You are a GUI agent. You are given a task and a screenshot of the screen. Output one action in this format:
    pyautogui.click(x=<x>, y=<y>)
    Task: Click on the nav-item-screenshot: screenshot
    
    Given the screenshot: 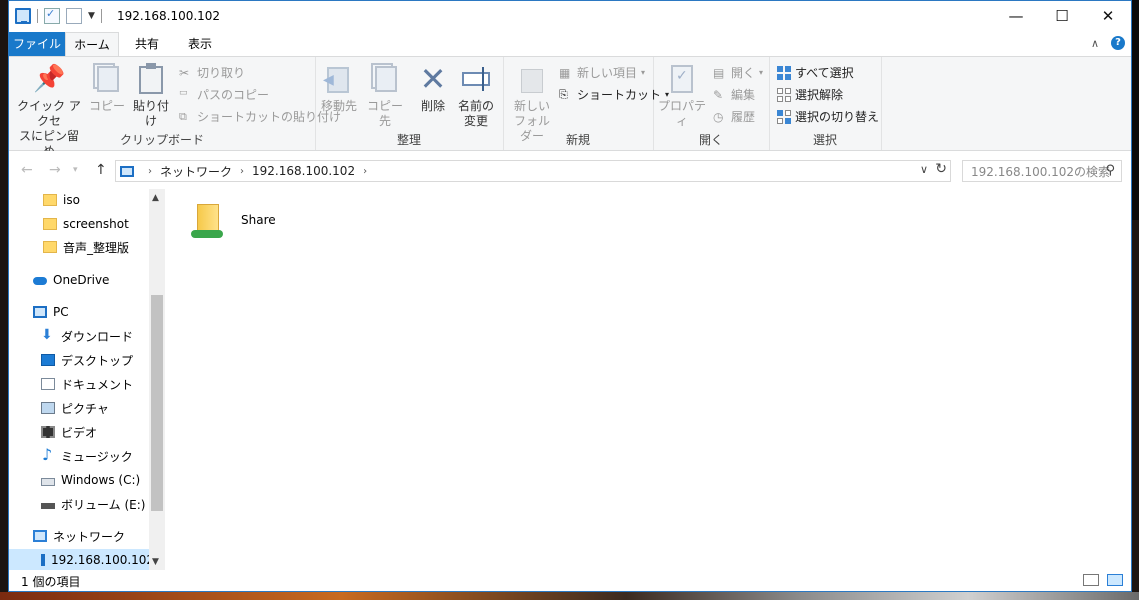 What is the action you would take?
    pyautogui.click(x=87, y=224)
    